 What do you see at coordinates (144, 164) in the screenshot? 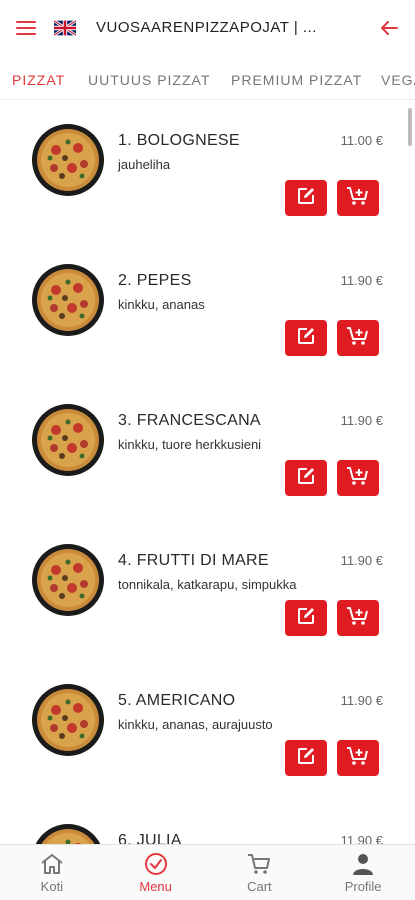
I see `item-description: jauheliha` at bounding box center [144, 164].